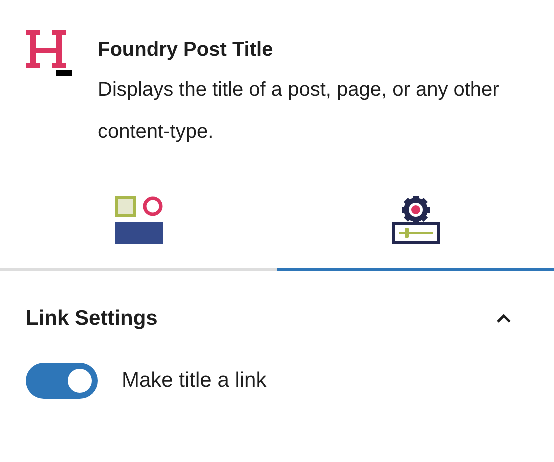 This screenshot has width=554, height=462. What do you see at coordinates (138, 220) in the screenshot?
I see `shapes-icon` at bounding box center [138, 220].